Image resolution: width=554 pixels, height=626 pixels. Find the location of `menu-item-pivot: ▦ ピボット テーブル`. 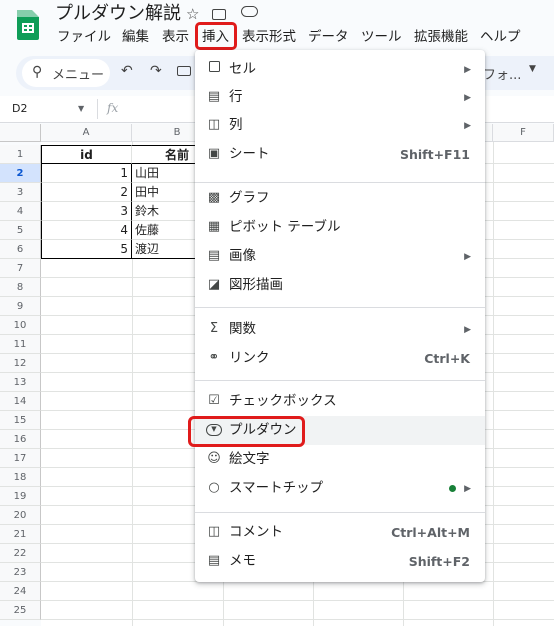

menu-item-pivot: ▦ ピボット テーブル is located at coordinates (340, 227).